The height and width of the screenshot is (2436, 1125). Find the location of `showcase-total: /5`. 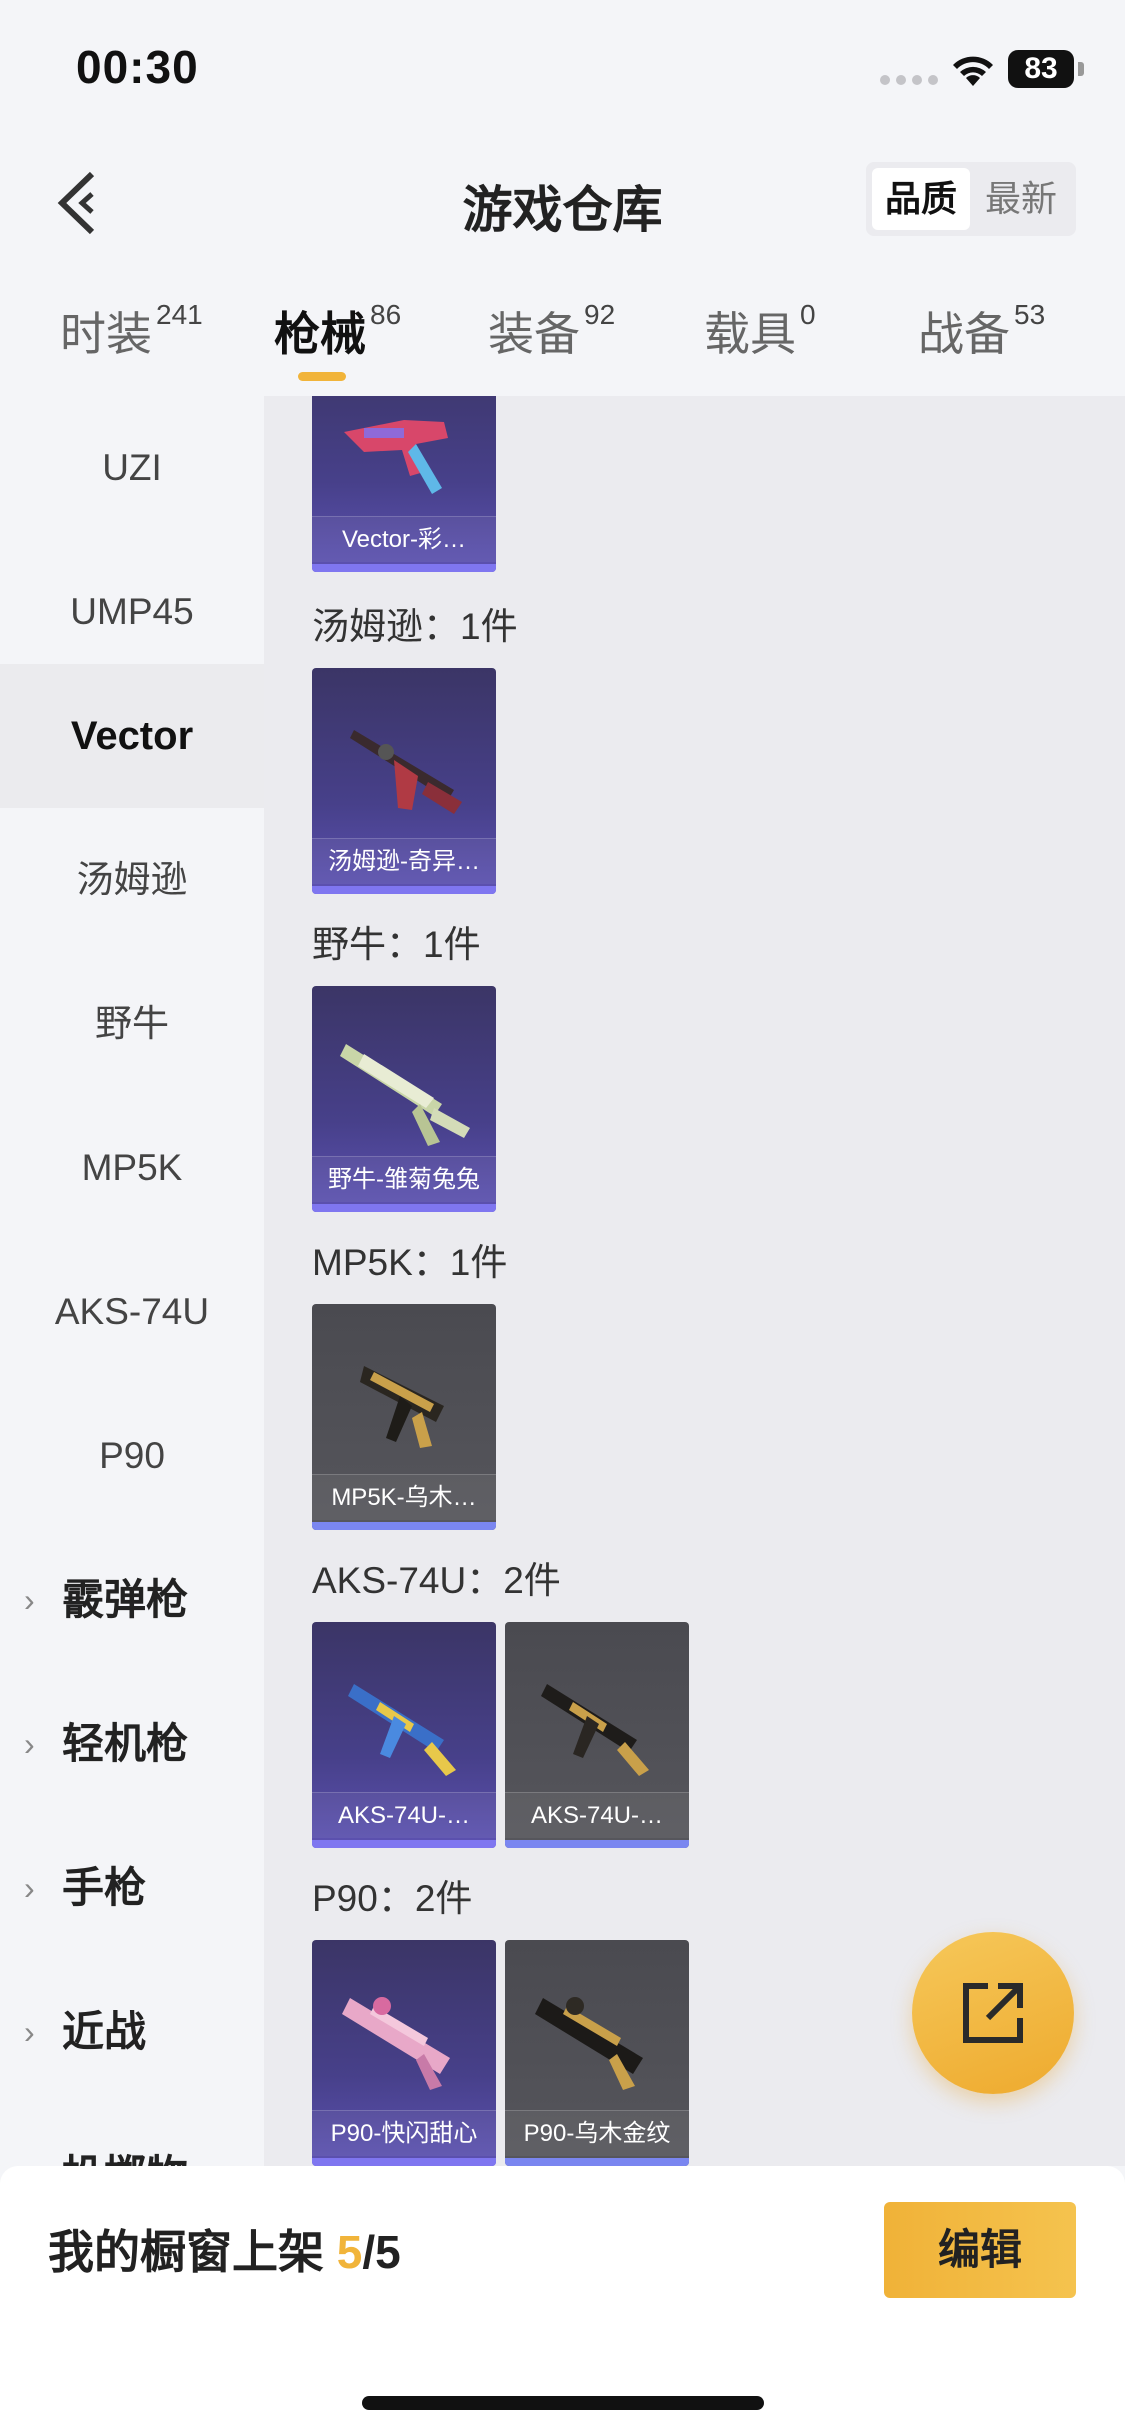

showcase-total: /5 is located at coordinates (381, 2252).